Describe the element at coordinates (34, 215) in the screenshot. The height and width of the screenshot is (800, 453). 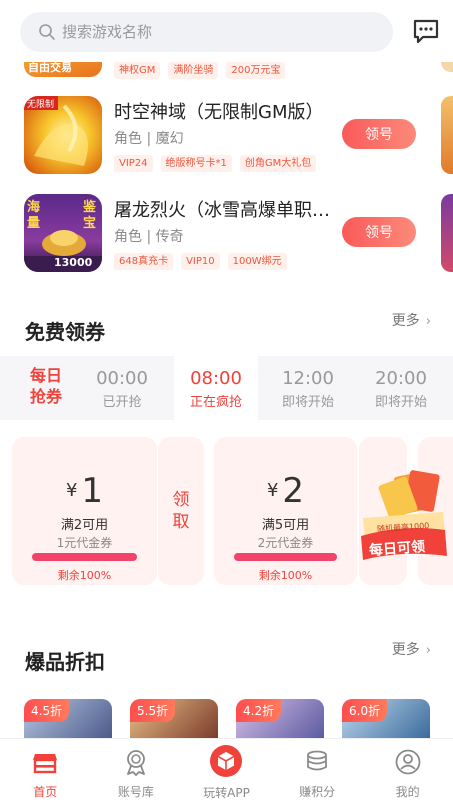
I see `thumbnail-text: 海量` at that location.